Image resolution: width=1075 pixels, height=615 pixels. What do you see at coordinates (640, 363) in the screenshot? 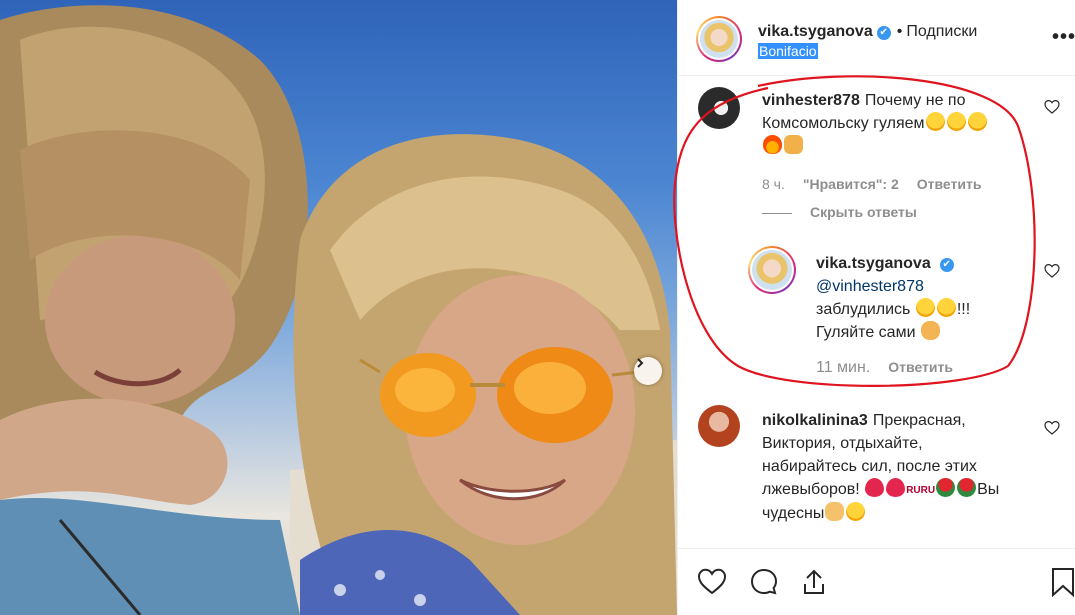
I see `chevron-right-icon` at bounding box center [640, 363].